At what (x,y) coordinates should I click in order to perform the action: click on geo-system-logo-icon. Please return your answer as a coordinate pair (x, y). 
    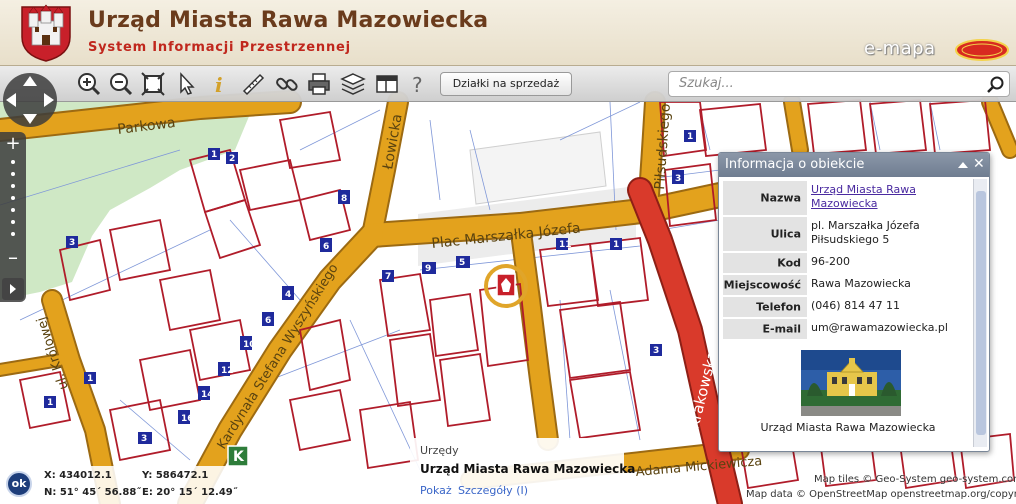
    Looking at the image, I should click on (982, 50).